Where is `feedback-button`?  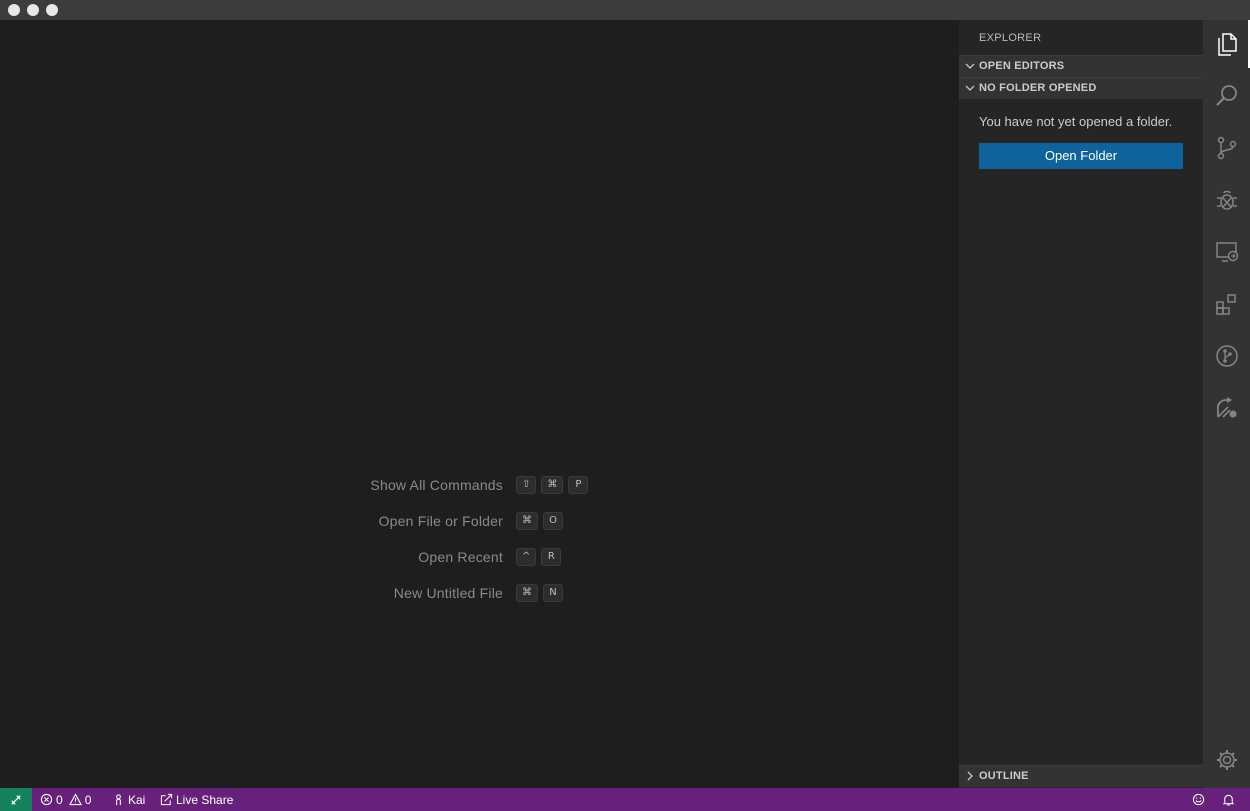 feedback-button is located at coordinates (1198, 799).